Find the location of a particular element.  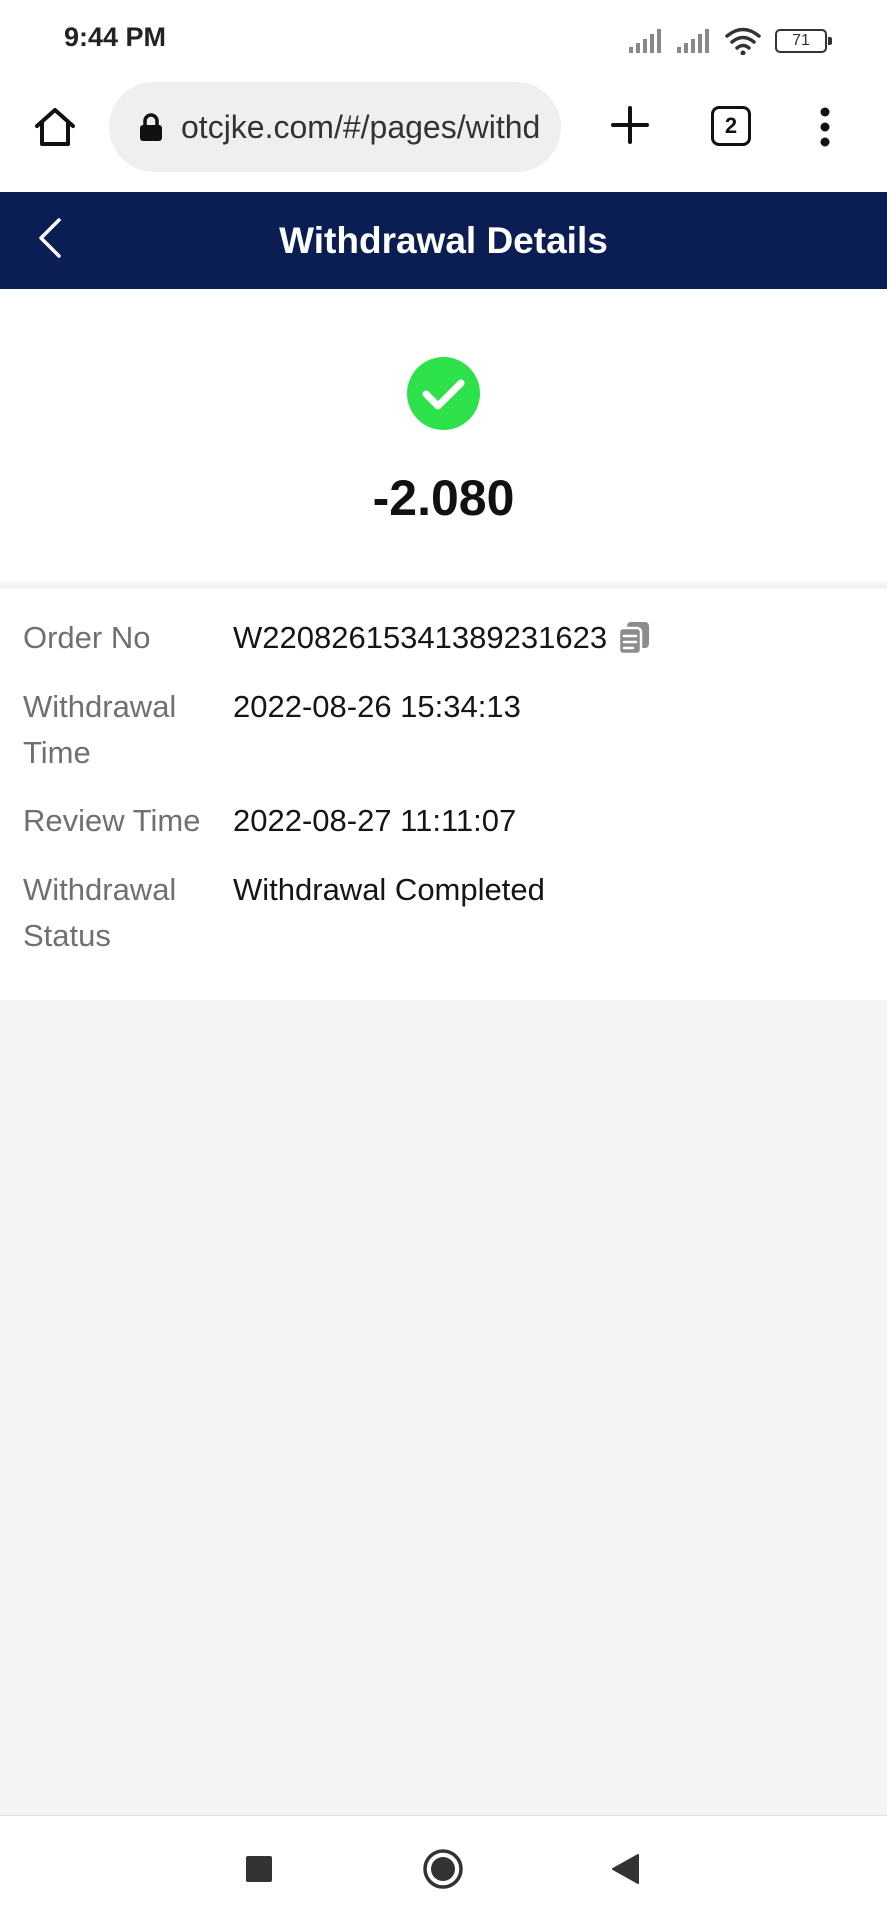

triangle-back-icon is located at coordinates (625, 1869).